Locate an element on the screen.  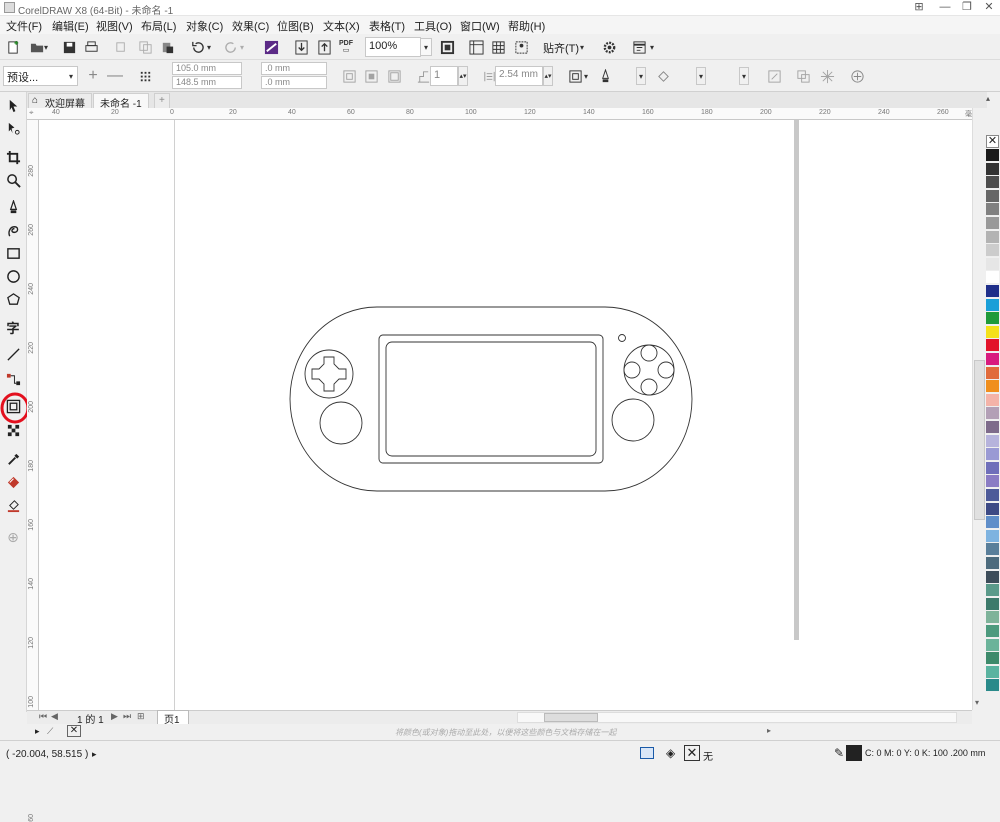
ruler-origin-icon: ⌖ is located at coordinates (31, 113).